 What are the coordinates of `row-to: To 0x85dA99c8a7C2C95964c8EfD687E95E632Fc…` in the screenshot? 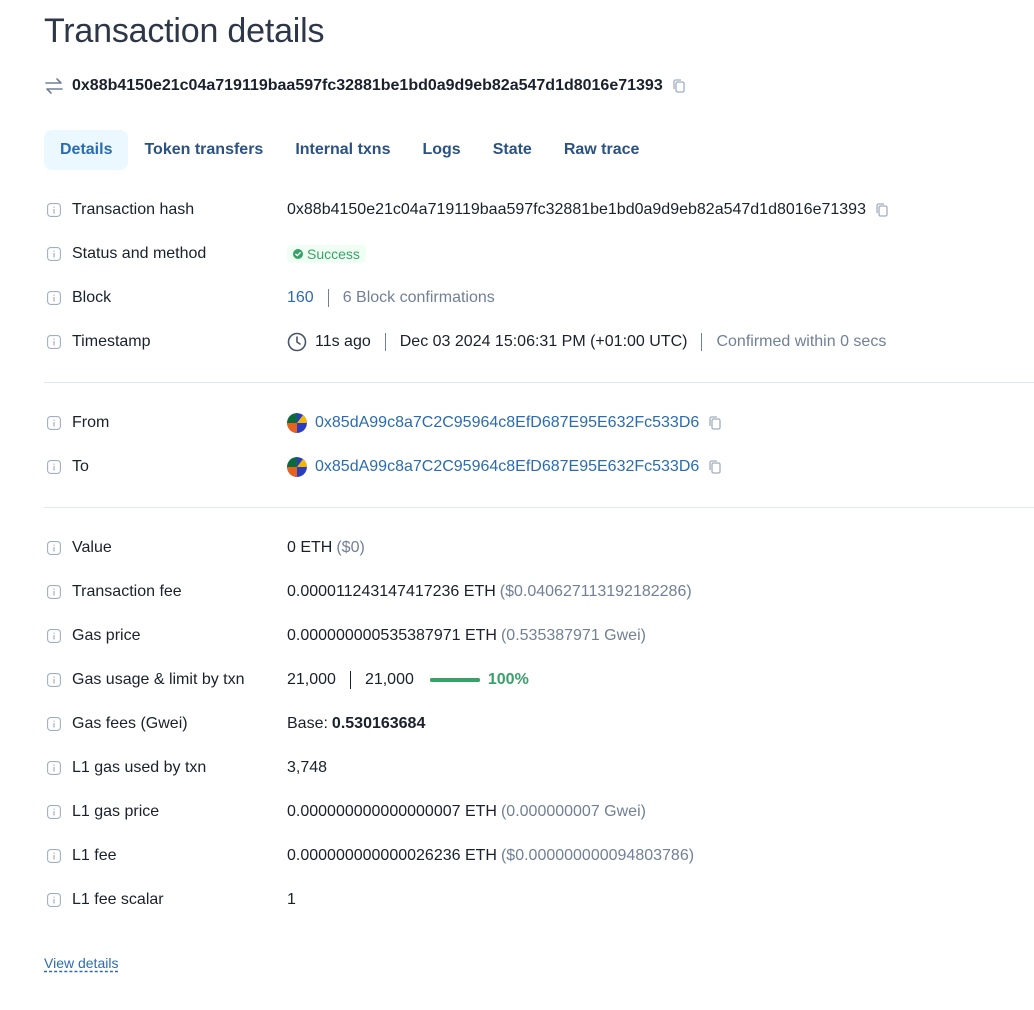 It's located at (539, 467).